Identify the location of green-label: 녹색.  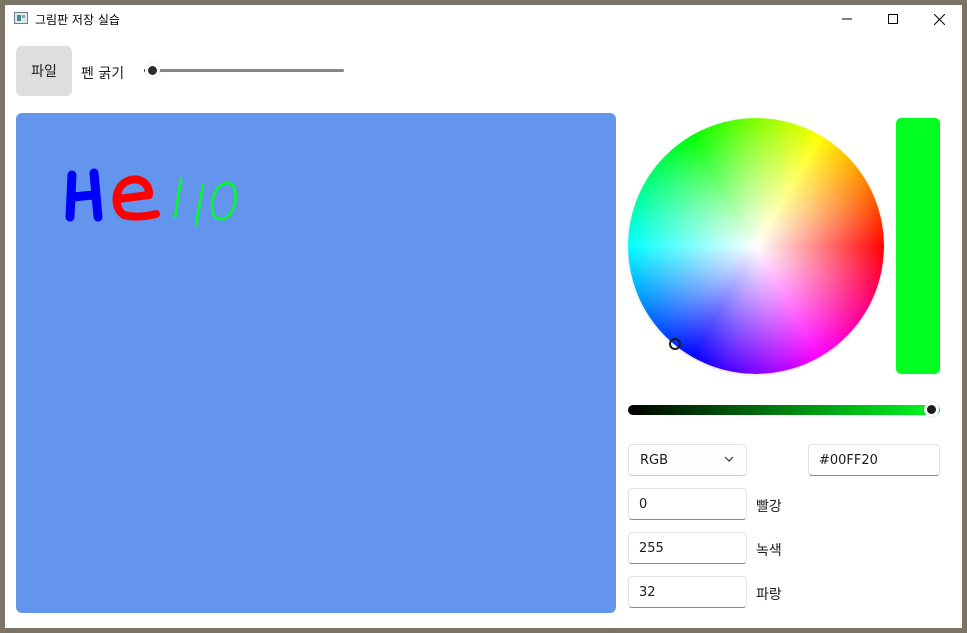
(769, 551).